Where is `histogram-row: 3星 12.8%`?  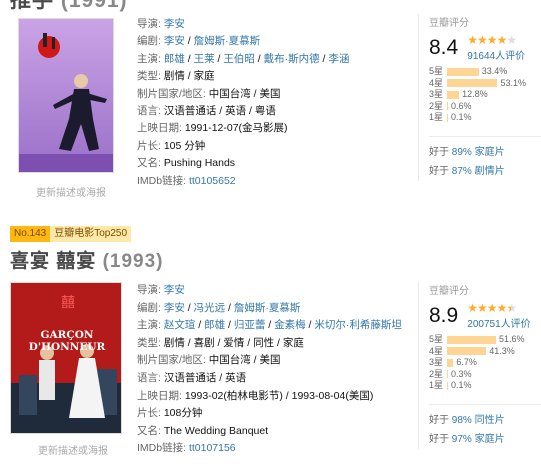
histogram-row: 3星 12.8% is located at coordinates (485, 95).